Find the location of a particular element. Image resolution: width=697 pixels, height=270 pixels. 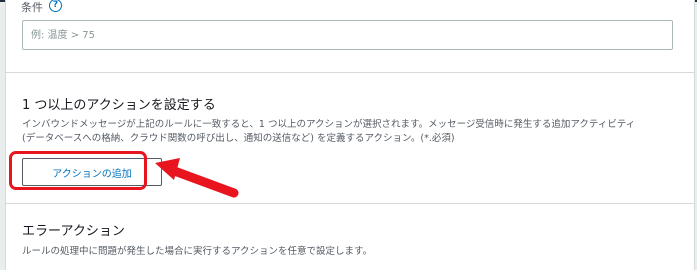

help-icon: ? is located at coordinates (55, 6).